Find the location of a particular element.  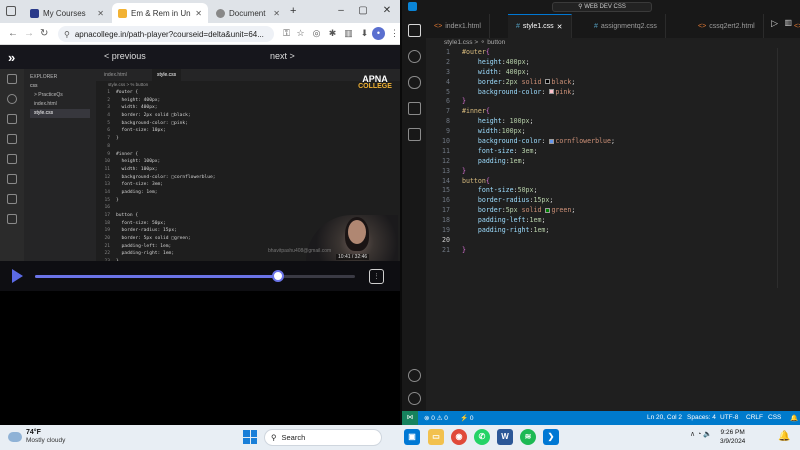

previous-lesson-button: < previous is located at coordinates (125, 56).